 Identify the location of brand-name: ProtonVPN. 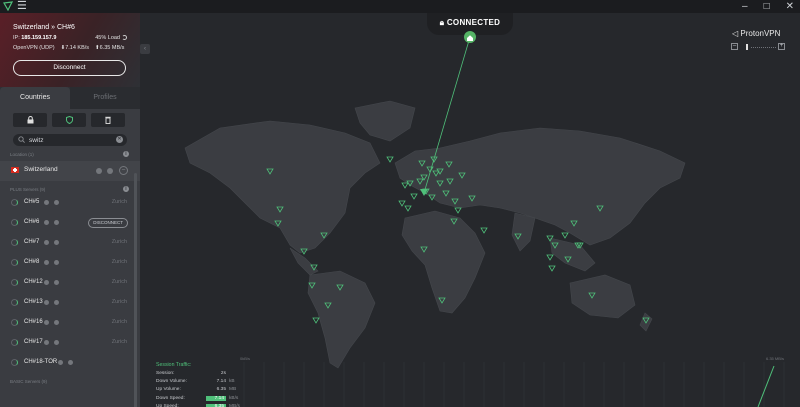
(760, 33).